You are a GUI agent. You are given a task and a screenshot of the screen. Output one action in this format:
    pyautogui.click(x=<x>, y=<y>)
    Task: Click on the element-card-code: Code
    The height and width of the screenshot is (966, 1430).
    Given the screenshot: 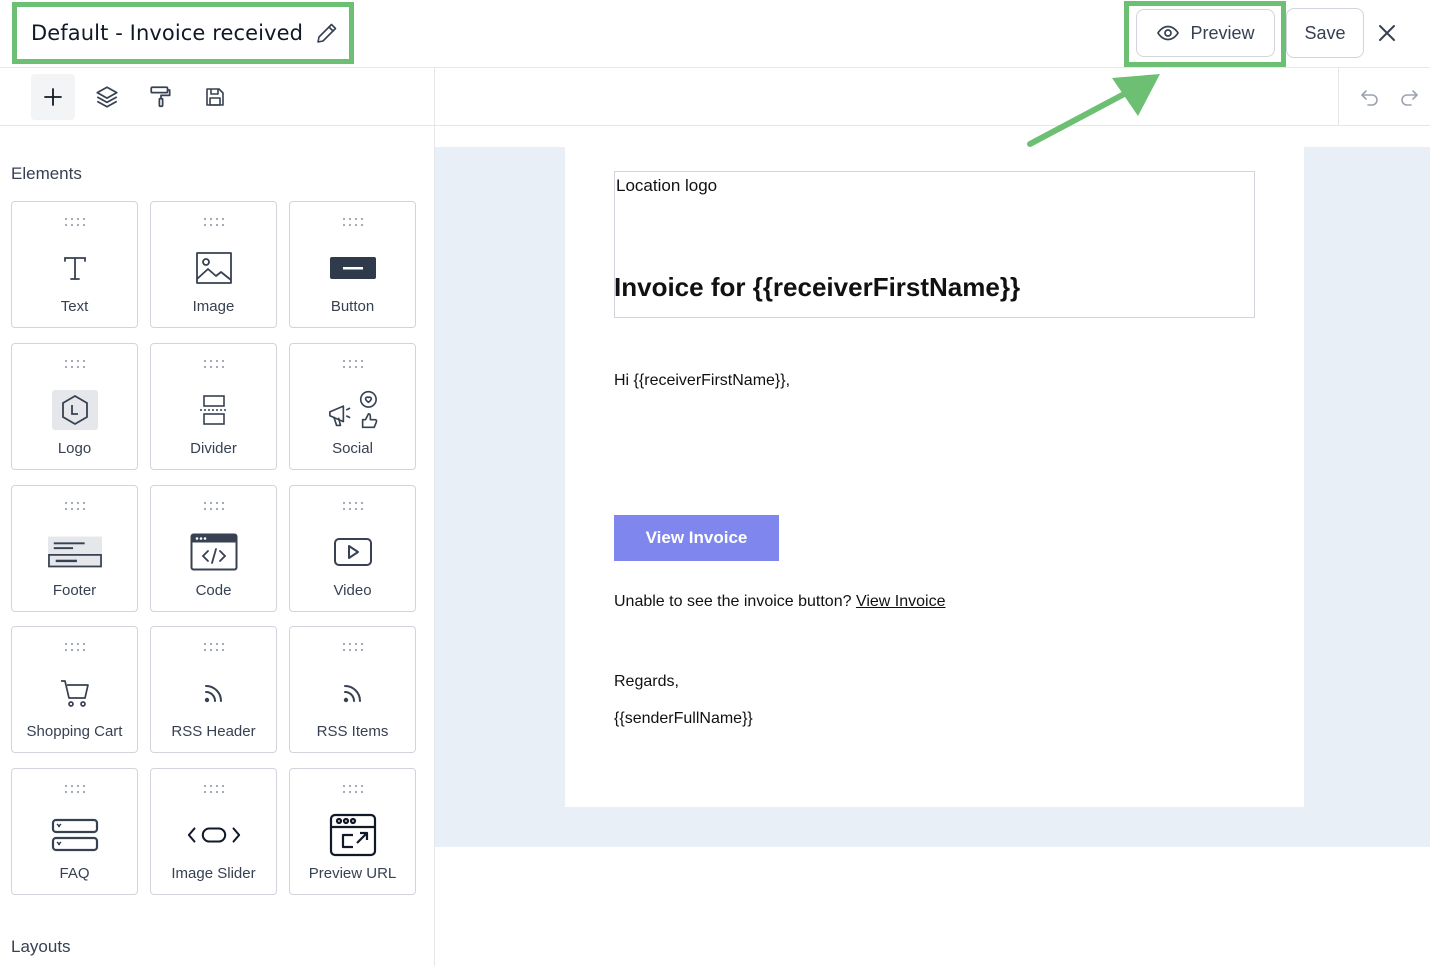 What is the action you would take?
    pyautogui.click(x=213, y=548)
    